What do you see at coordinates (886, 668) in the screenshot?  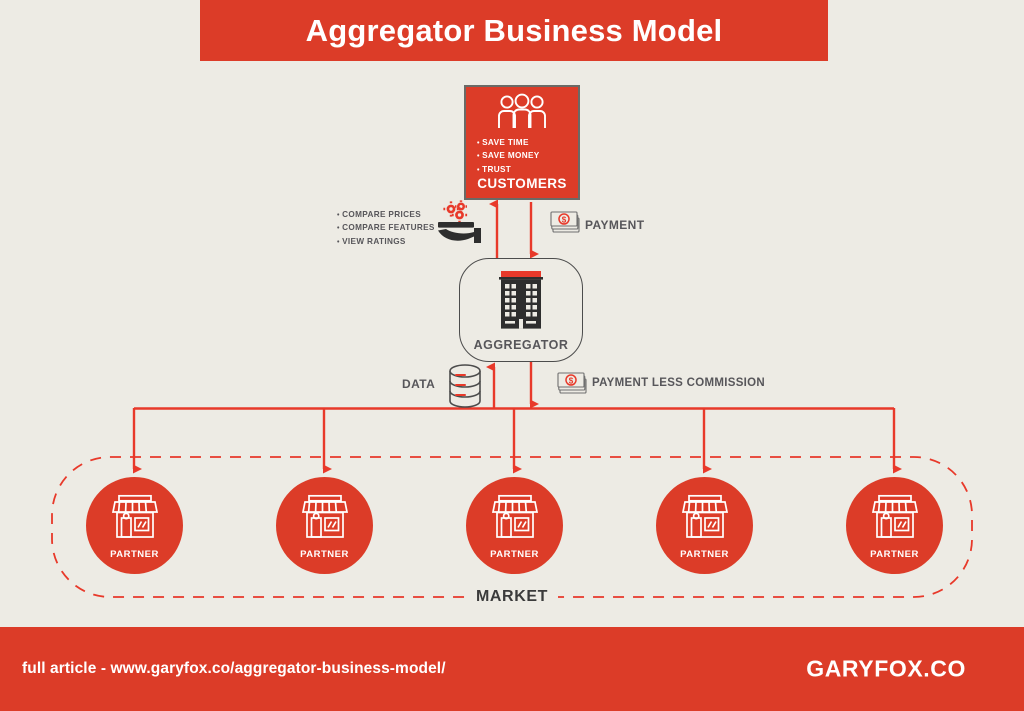 I see `footer-brand: GARYFOX.CO` at bounding box center [886, 668].